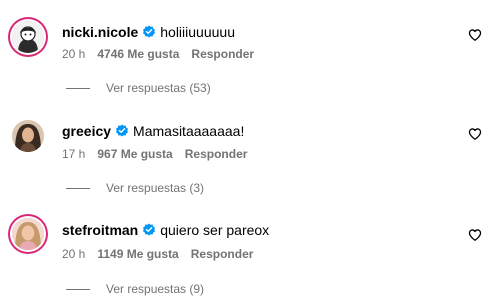 The image size is (493, 307). What do you see at coordinates (100, 32) in the screenshot?
I see `username-link: nicki.nicole` at bounding box center [100, 32].